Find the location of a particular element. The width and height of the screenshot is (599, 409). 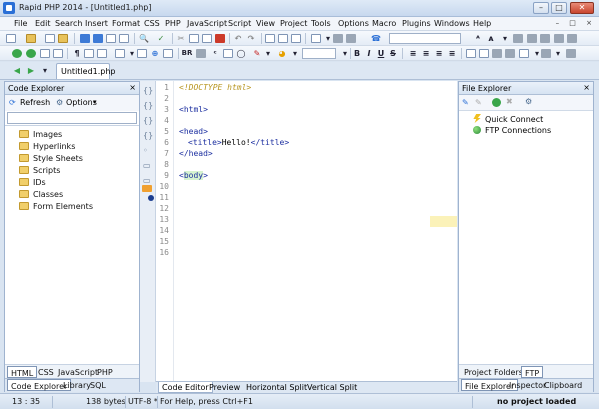

folder-marker-icon is located at coordinates (147, 188).